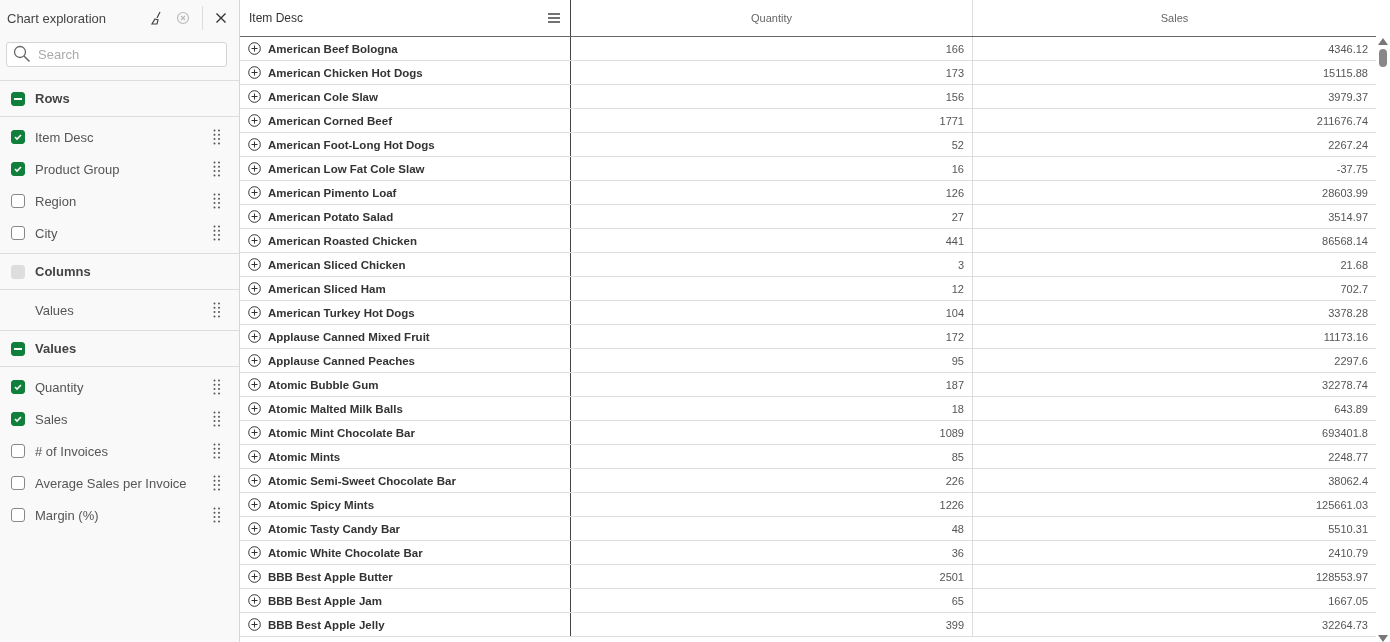  What do you see at coordinates (954, 96) in the screenshot?
I see `table-cell: 156` at bounding box center [954, 96].